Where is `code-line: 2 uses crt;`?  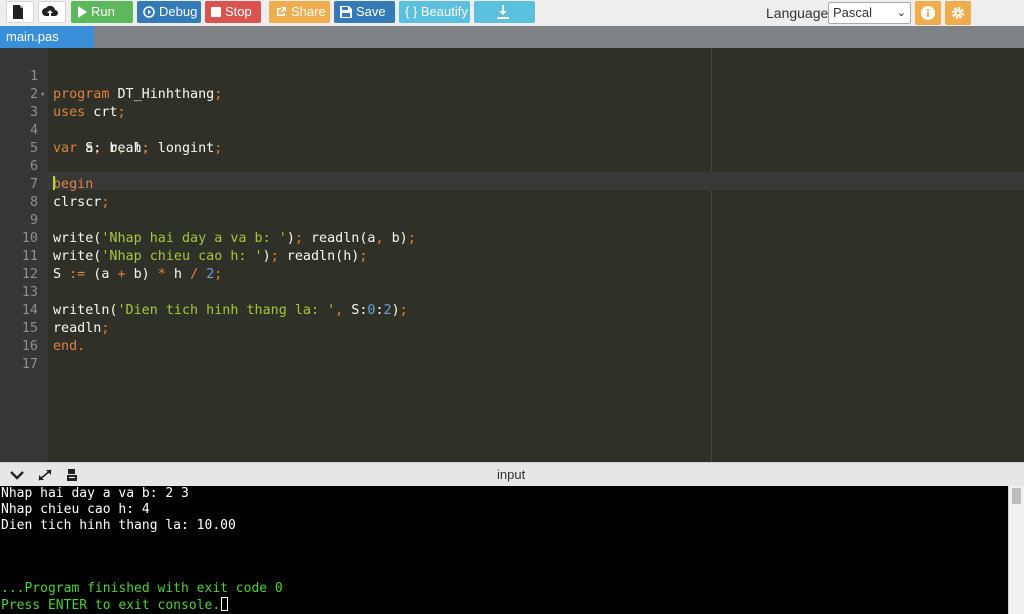 code-line: 2 uses crt; is located at coordinates (512, 94).